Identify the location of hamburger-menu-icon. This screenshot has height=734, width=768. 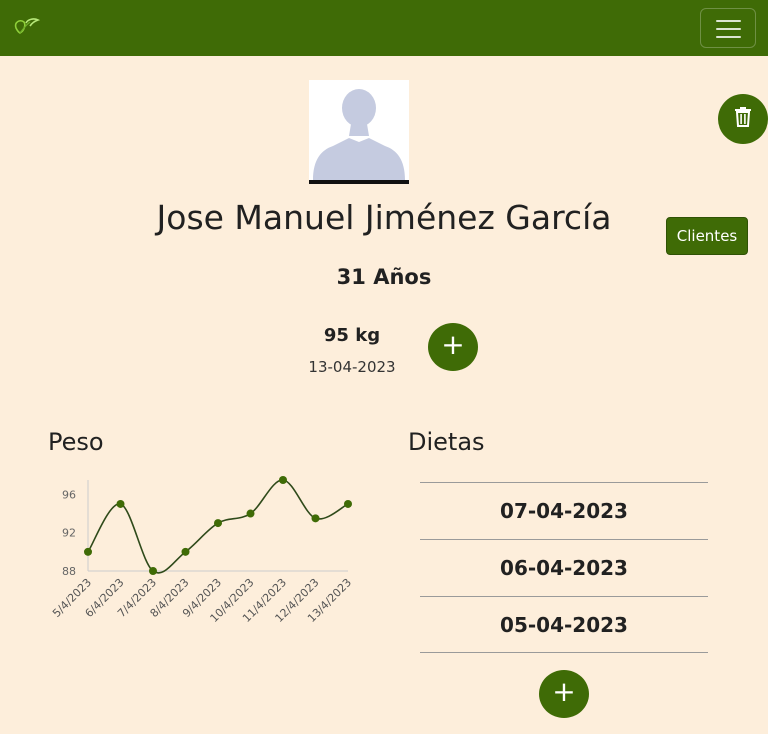
(728, 21).